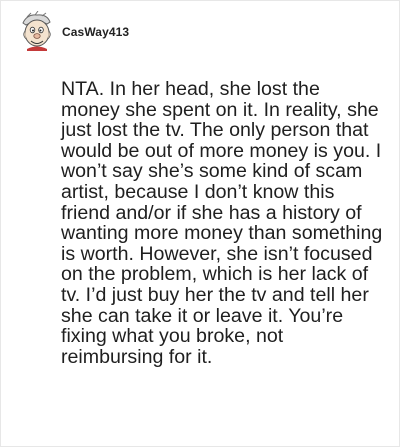 The height and width of the screenshot is (447, 400). I want to click on username: CasWay413, so click(95, 32).